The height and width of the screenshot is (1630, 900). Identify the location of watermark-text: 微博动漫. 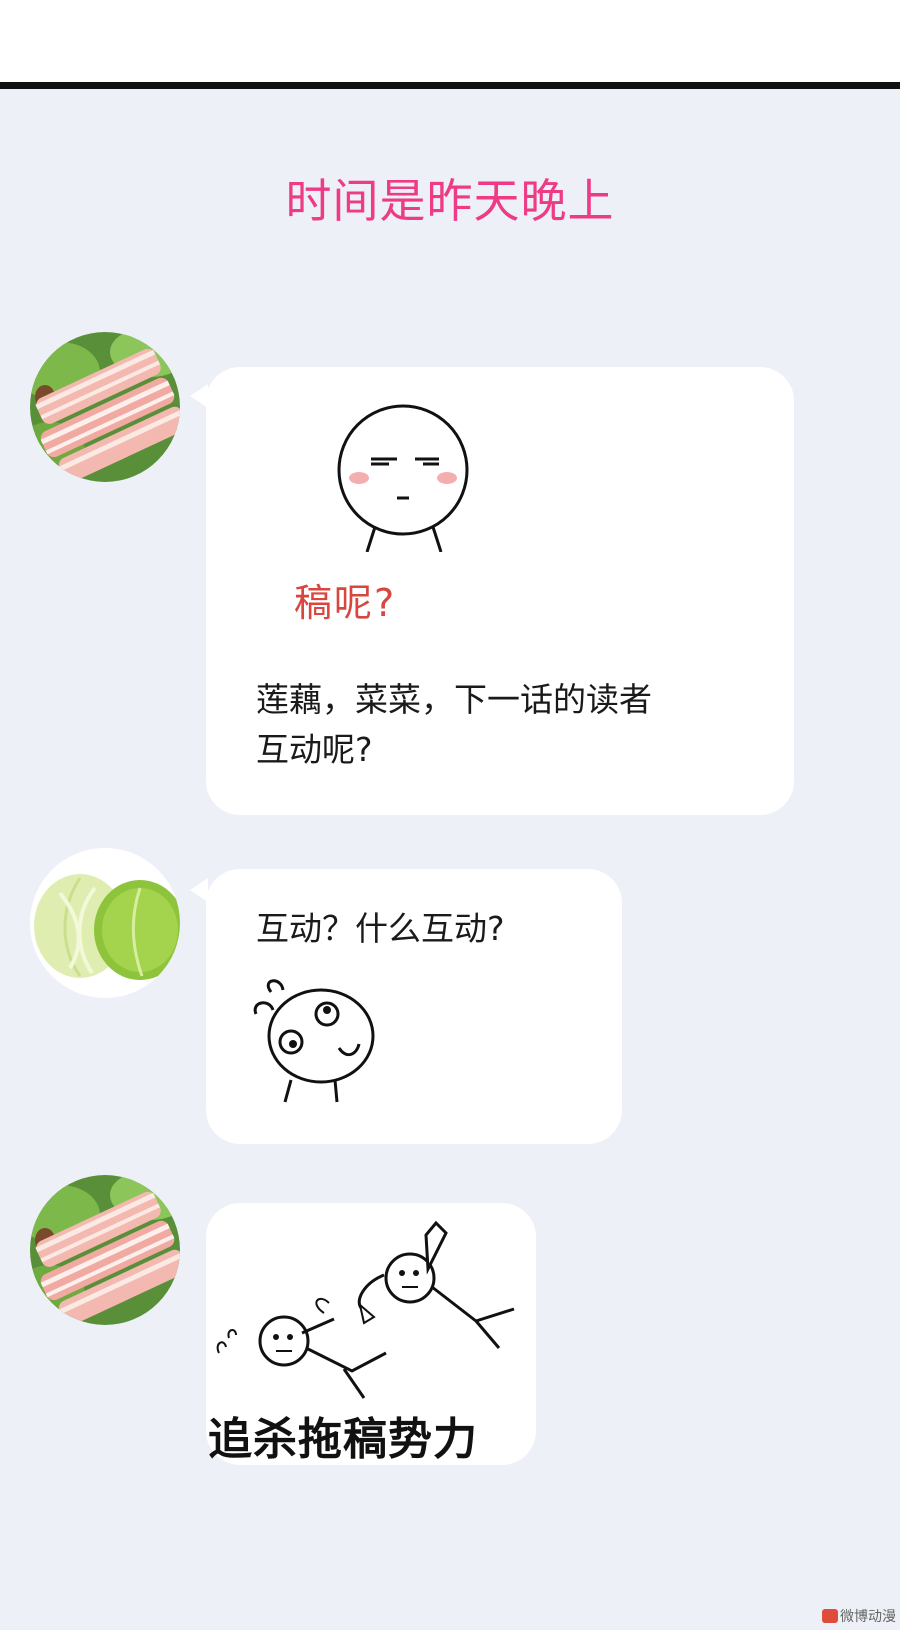
(868, 1617).